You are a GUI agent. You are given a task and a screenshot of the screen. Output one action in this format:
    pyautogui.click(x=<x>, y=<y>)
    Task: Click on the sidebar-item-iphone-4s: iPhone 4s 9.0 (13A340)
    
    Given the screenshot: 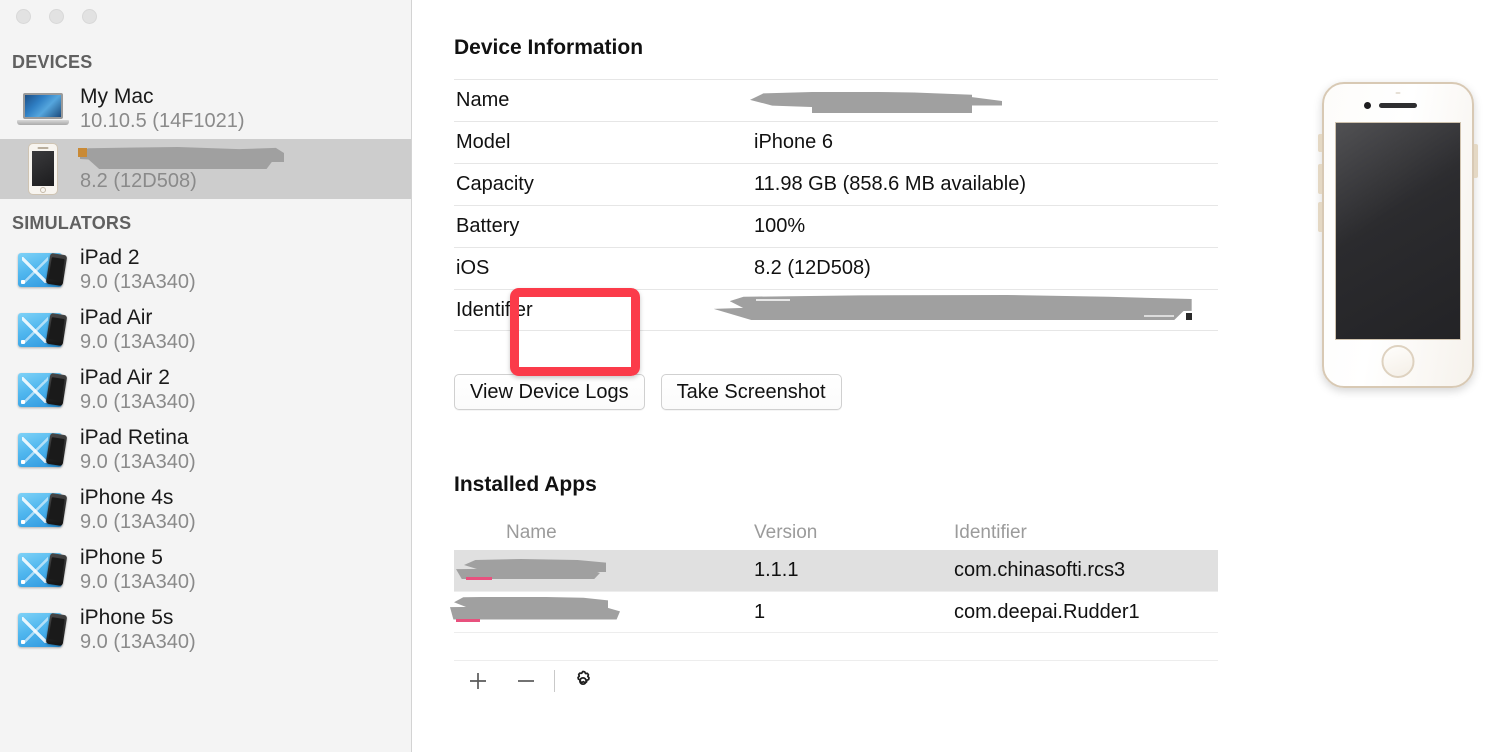 What is the action you would take?
    pyautogui.click(x=205, y=510)
    